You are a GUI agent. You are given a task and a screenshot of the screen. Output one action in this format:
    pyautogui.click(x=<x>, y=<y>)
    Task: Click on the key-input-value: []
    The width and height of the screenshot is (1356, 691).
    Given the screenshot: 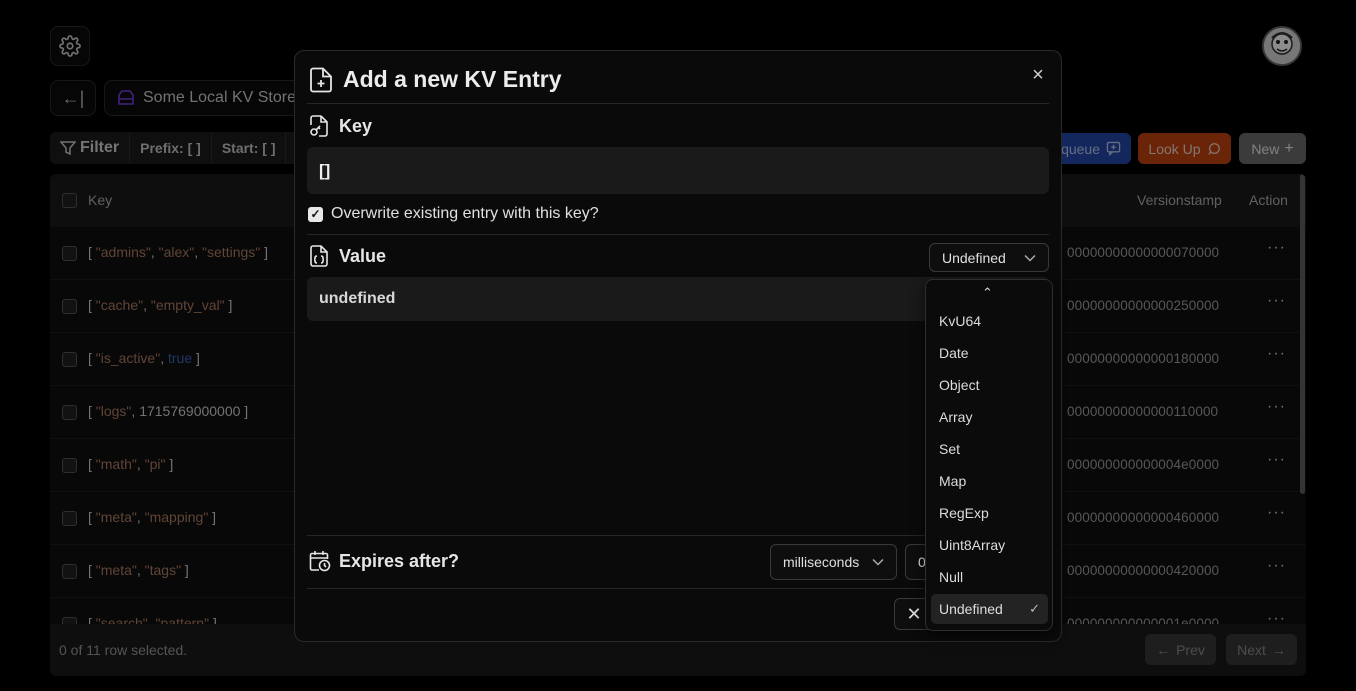 What is the action you would take?
    pyautogui.click(x=325, y=170)
    